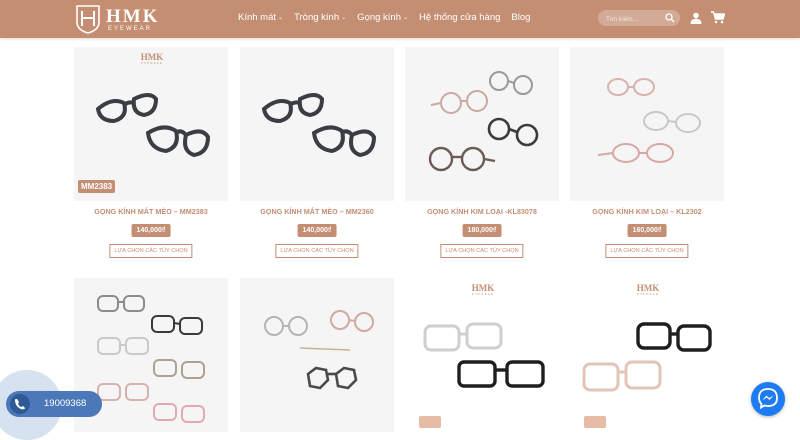  I want to click on nav-blog: Blog, so click(520, 17).